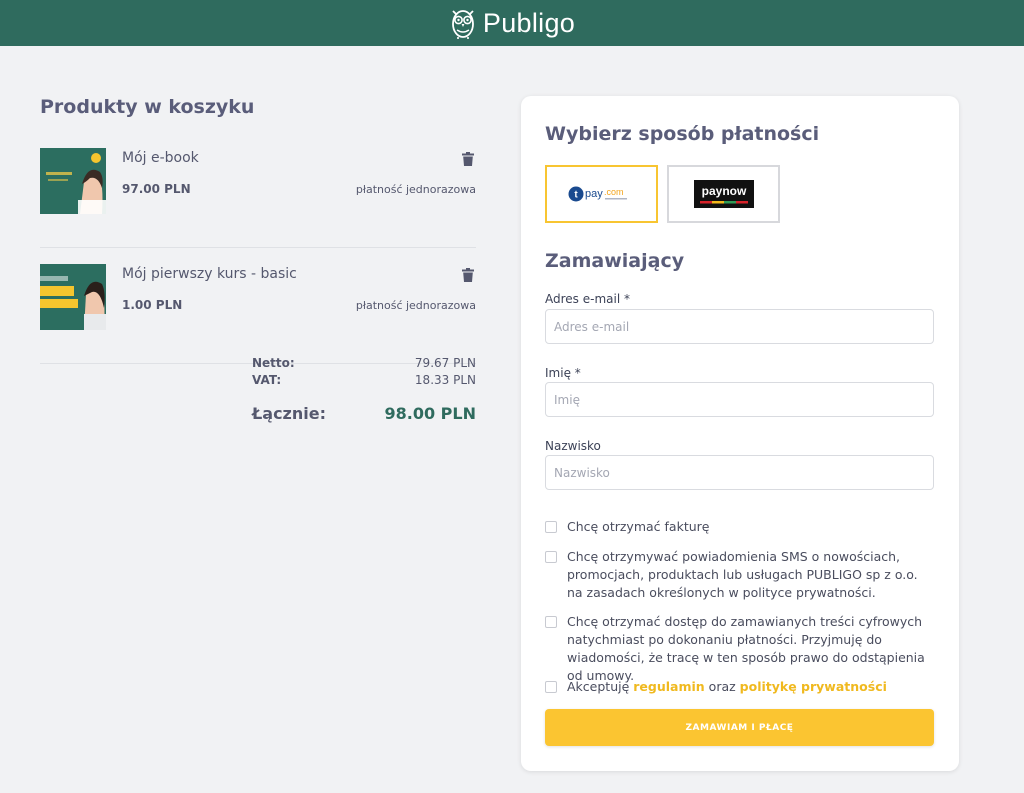 This screenshot has height=793, width=1024. I want to click on customer-title: Zamawiający, so click(615, 261).